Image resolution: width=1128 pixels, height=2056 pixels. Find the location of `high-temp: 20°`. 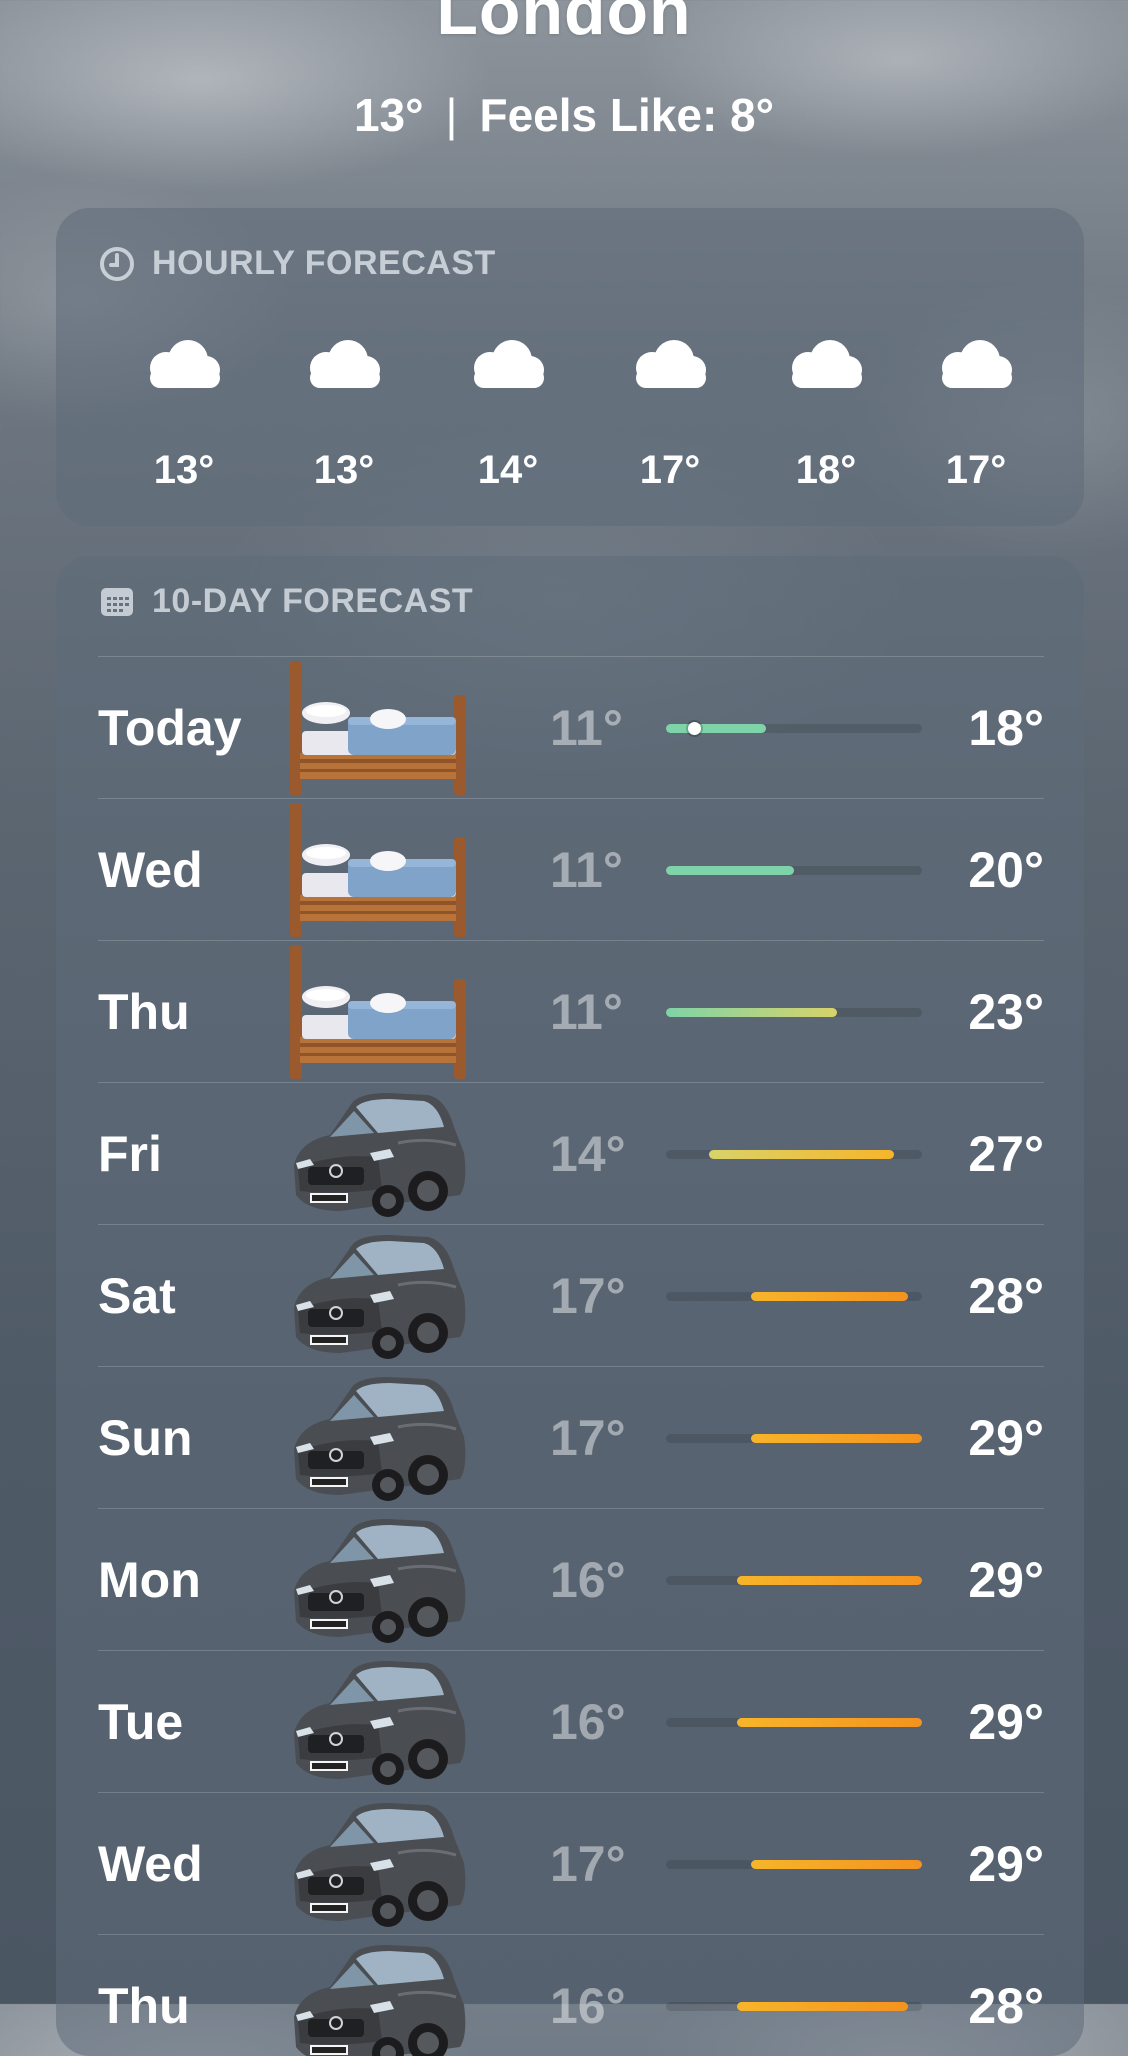

high-temp: 20° is located at coordinates (1006, 870).